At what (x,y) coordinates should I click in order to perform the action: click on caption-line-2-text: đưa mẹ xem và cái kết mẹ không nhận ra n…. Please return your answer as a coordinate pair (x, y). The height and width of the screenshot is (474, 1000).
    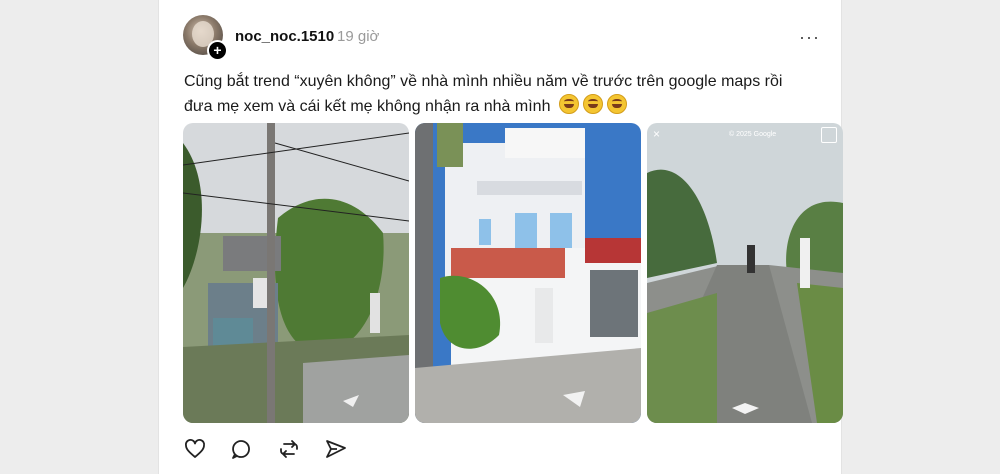
    Looking at the image, I should click on (367, 106).